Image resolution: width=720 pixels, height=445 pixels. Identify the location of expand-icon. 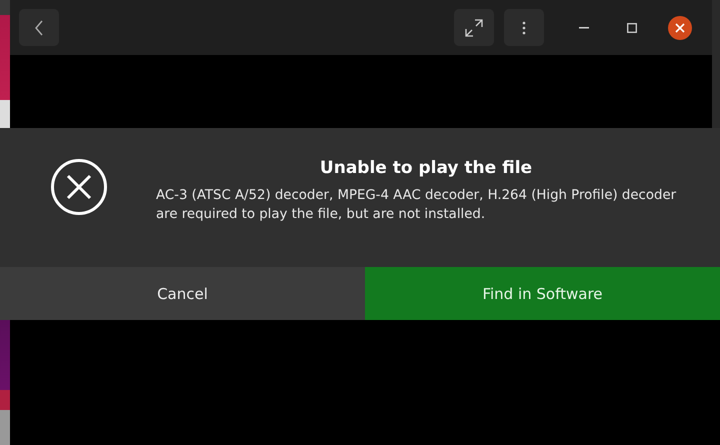
(474, 27).